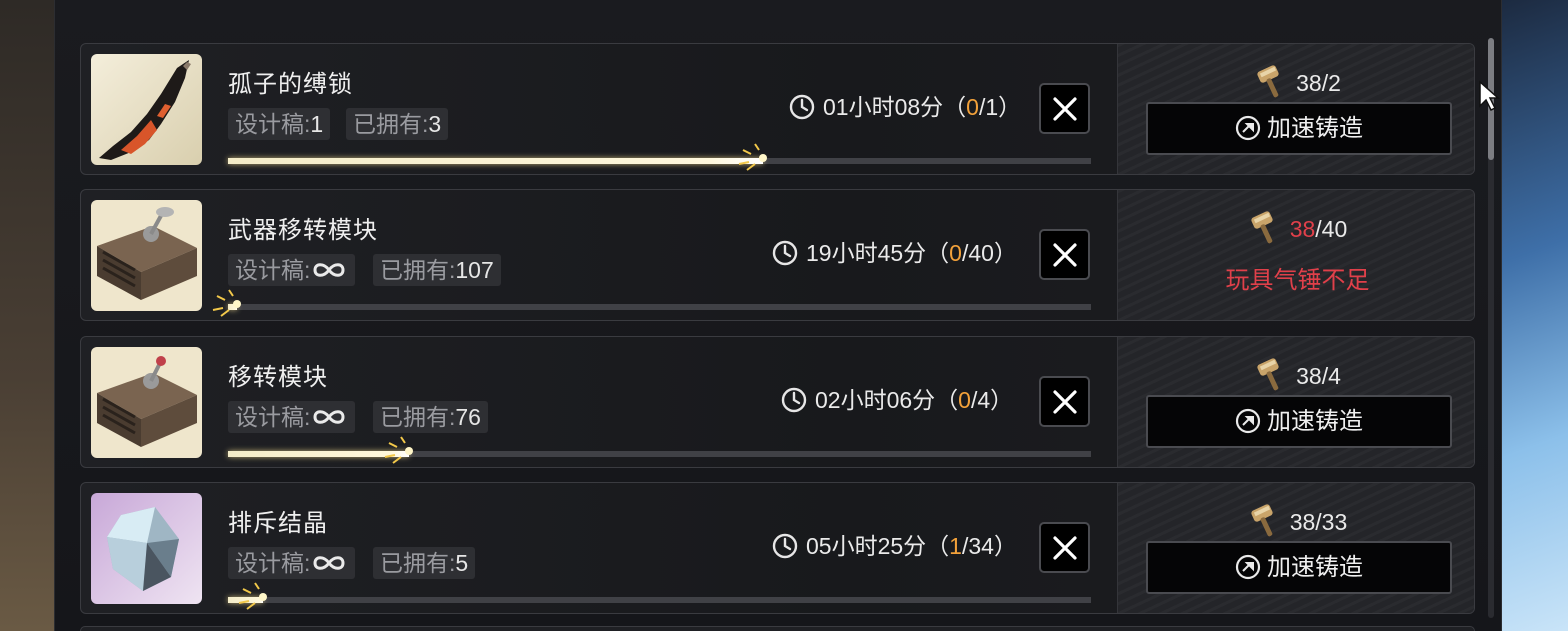 This screenshot has height=631, width=1568. Describe the element at coordinates (887, 400) in the screenshot. I see `timer-text: 02小时06分（` at that location.